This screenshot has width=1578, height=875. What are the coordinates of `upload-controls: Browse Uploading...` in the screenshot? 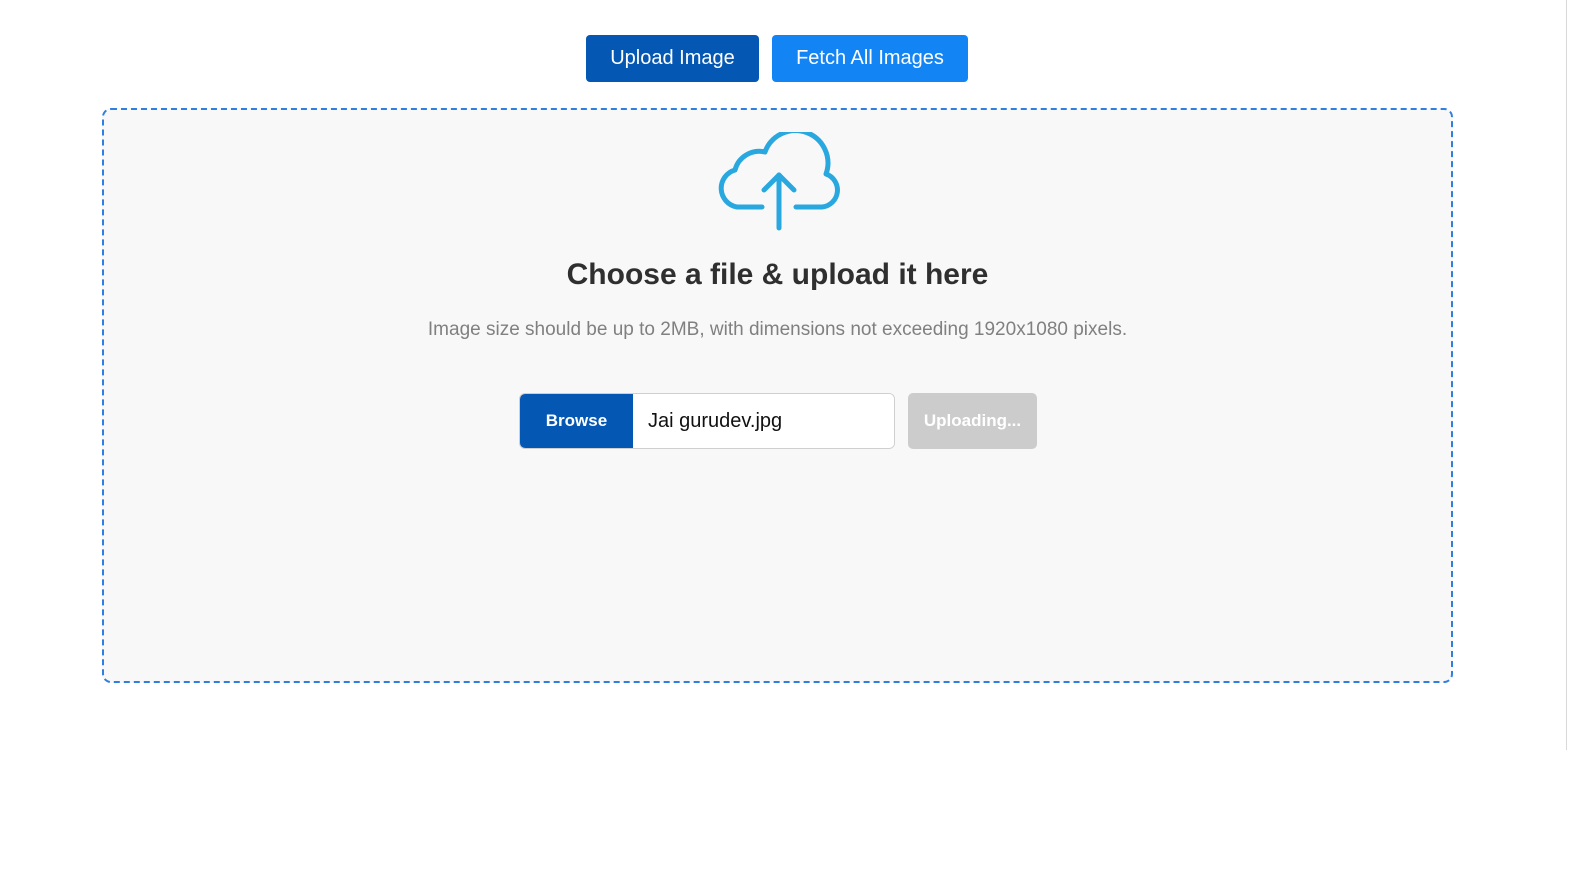 It's located at (778, 421).